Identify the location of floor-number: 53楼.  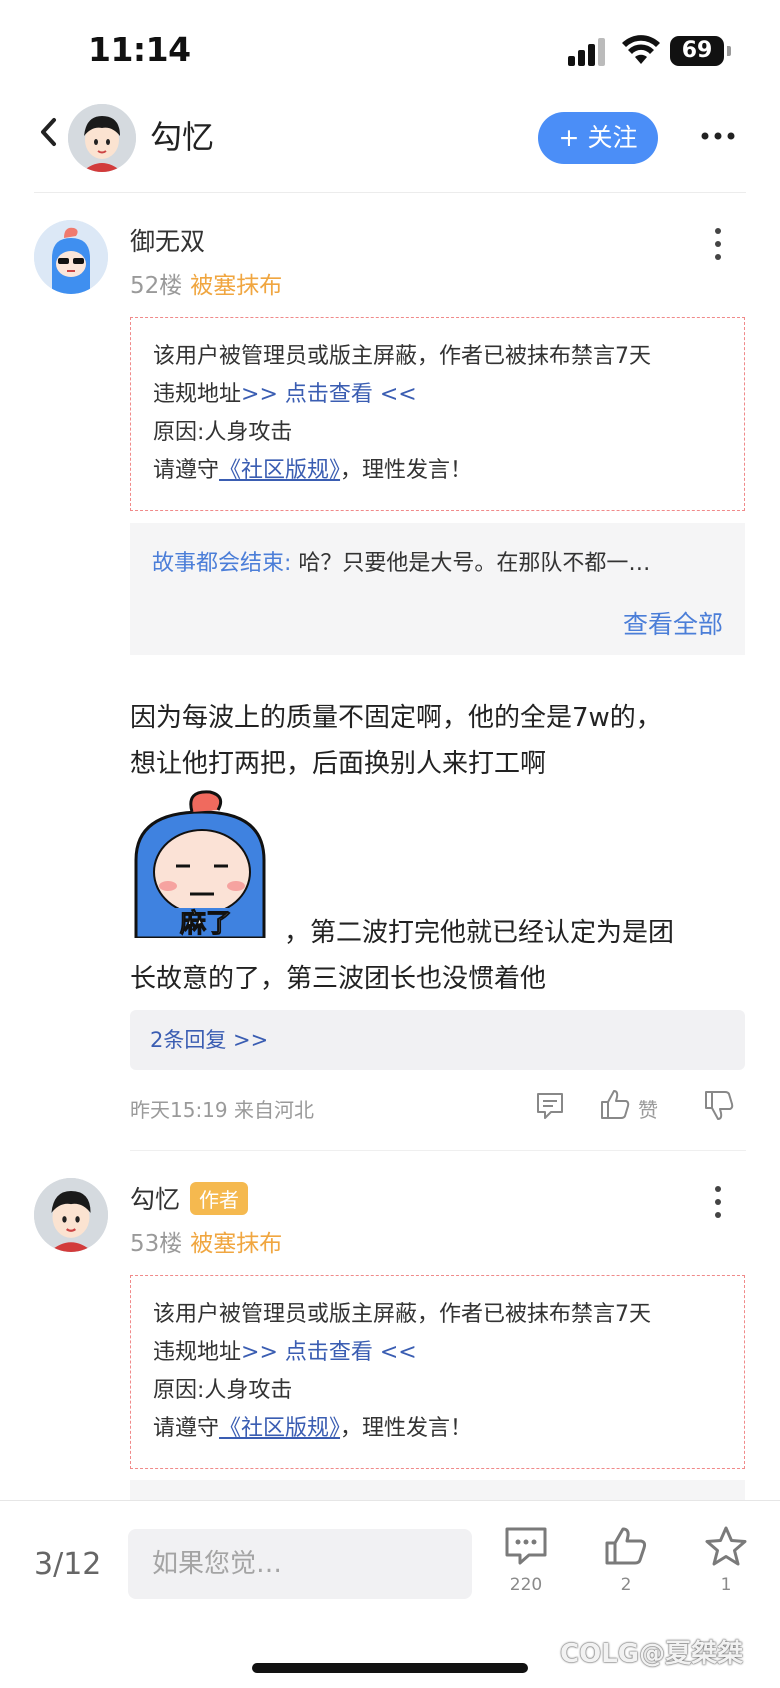
(156, 1244).